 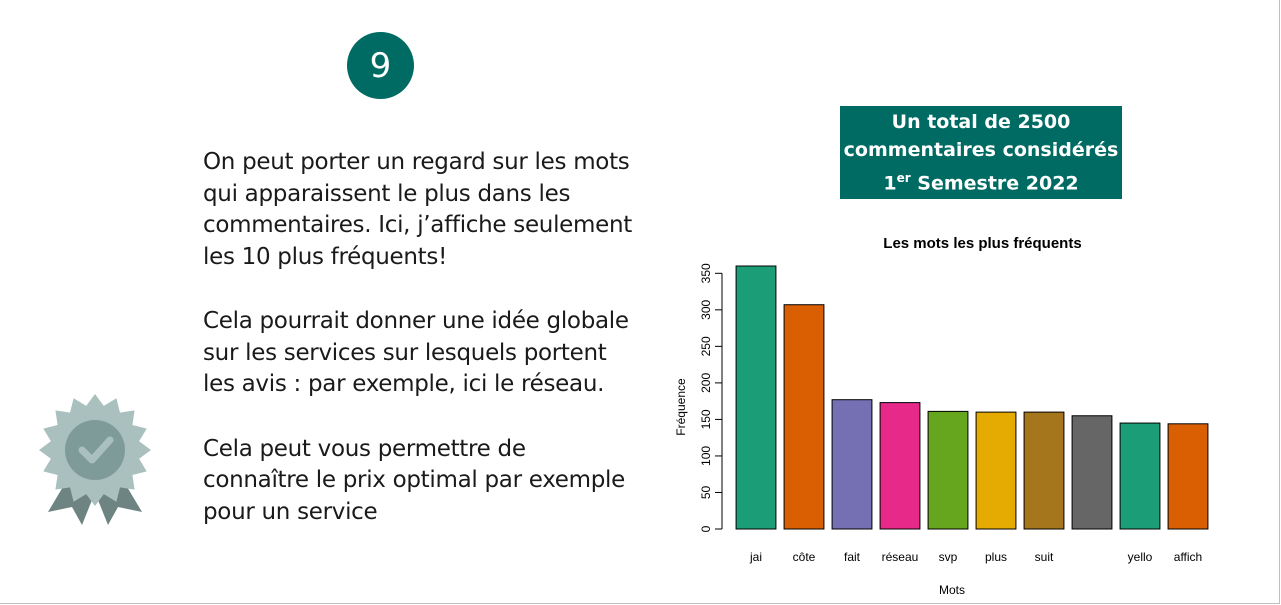 I want to click on y-tick-label: 300, so click(x=706, y=310).